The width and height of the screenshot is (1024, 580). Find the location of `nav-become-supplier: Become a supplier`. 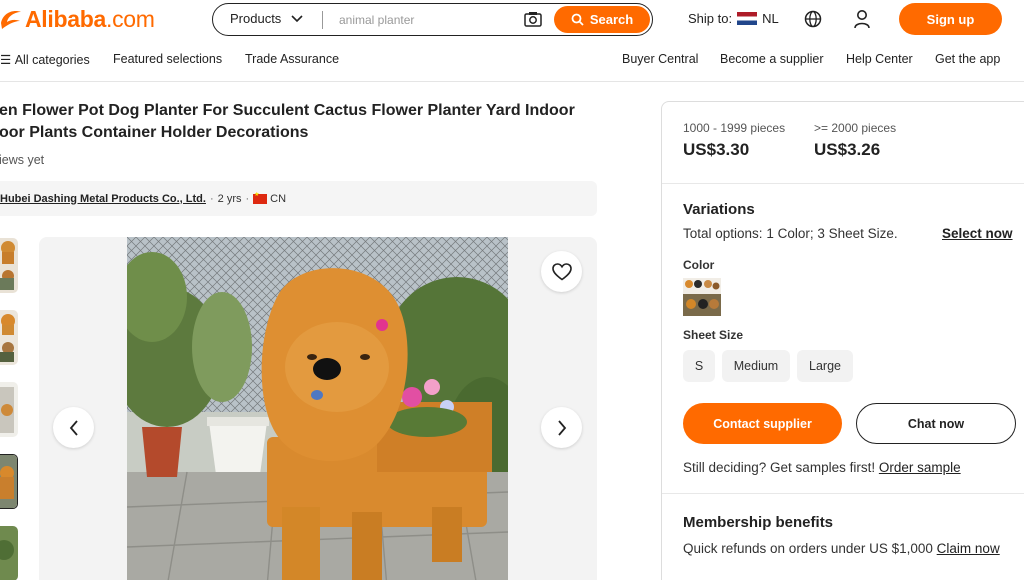

nav-become-supplier: Become a supplier is located at coordinates (772, 59).